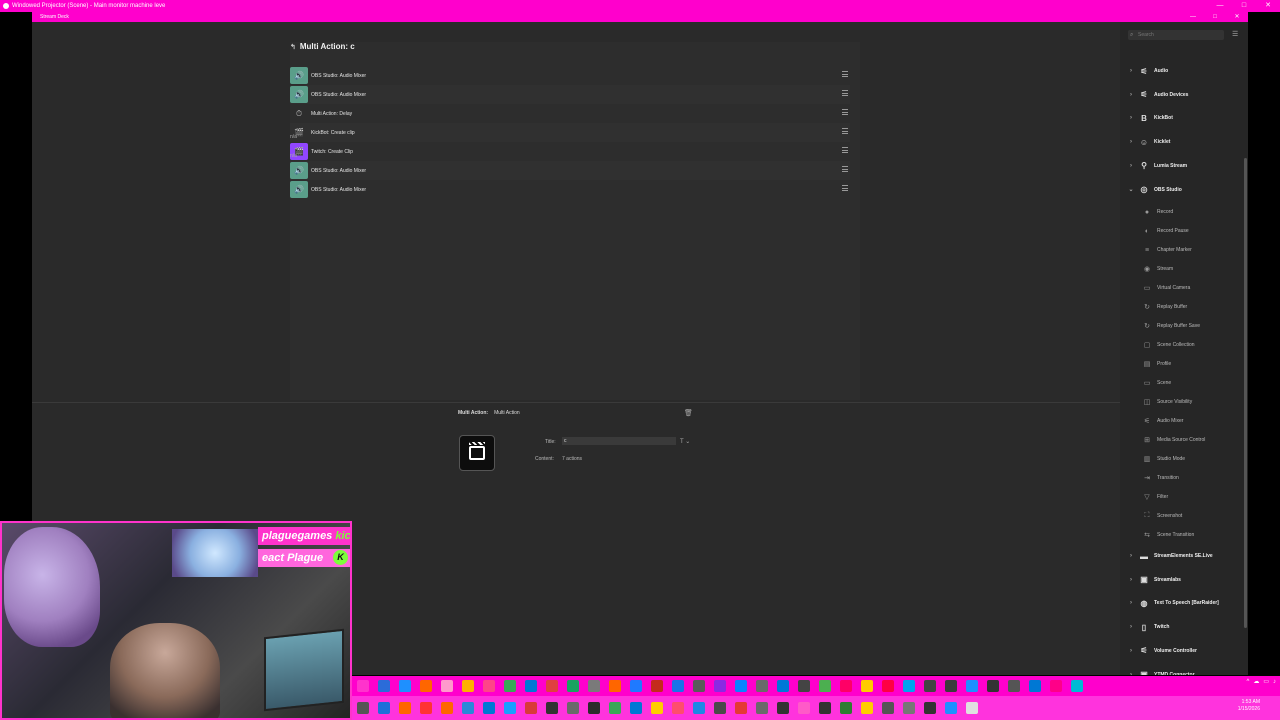  I want to click on clock: 1:53 AM 1/15/2026, so click(1249, 706).